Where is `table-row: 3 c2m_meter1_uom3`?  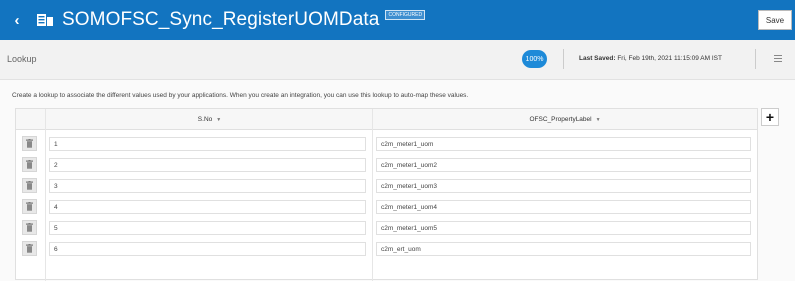 table-row: 3 c2m_meter1_uom3 is located at coordinates (386, 186).